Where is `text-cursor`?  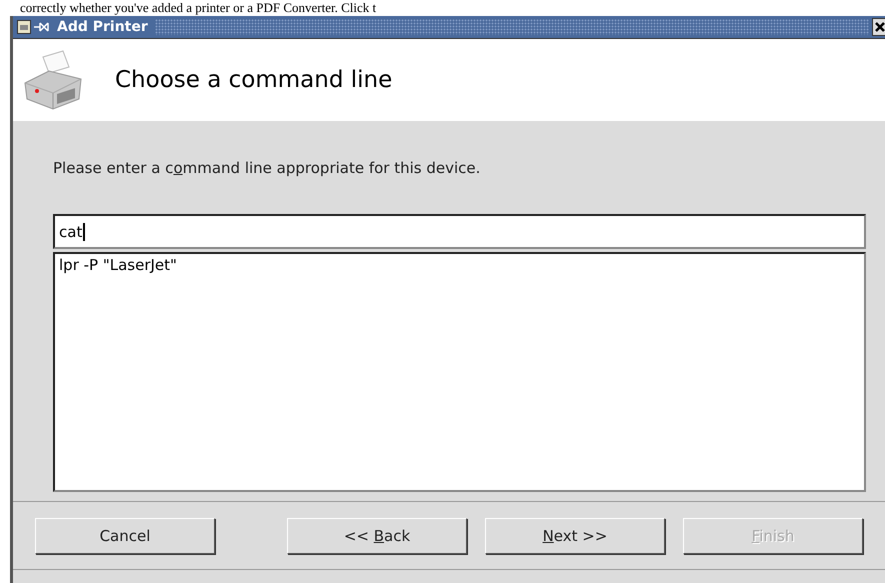 text-cursor is located at coordinates (84, 231).